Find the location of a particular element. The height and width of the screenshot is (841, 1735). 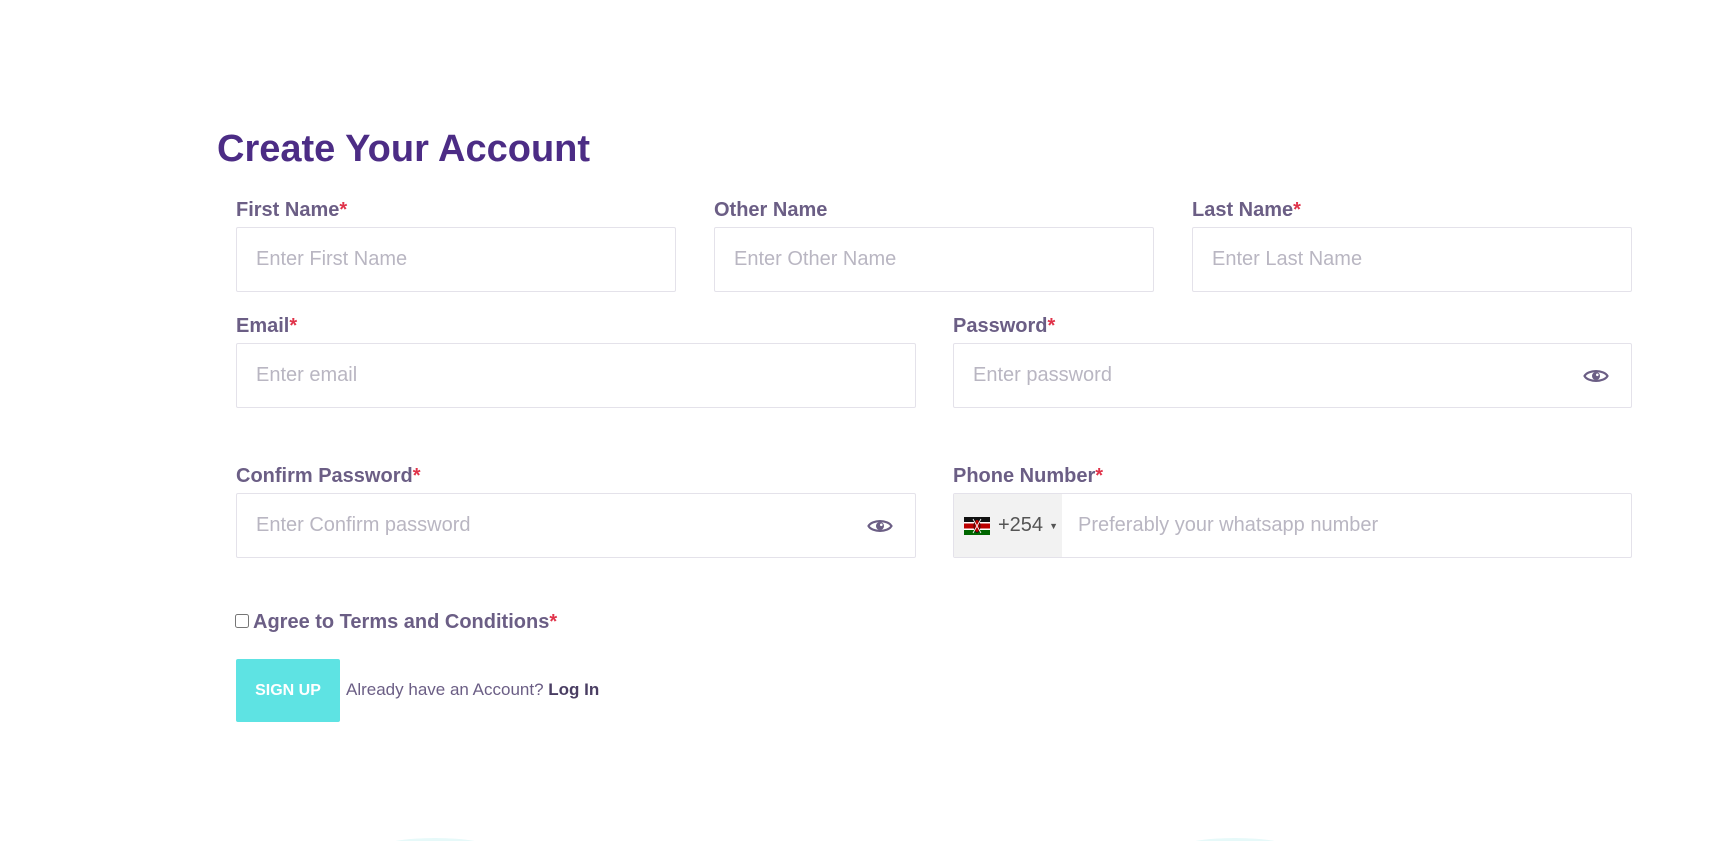

confirm-password-field: Confirm Password* is located at coordinates (576, 511).